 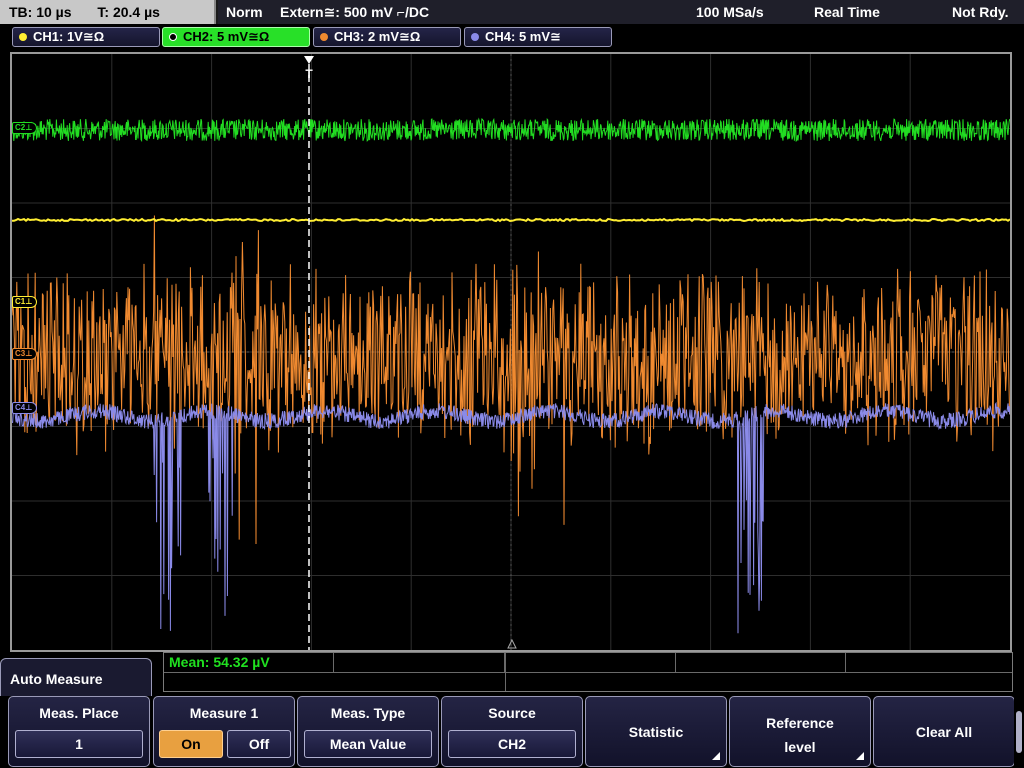 What do you see at coordinates (219, 662) in the screenshot?
I see `mean-result: Mean: 54.32 µV` at bounding box center [219, 662].